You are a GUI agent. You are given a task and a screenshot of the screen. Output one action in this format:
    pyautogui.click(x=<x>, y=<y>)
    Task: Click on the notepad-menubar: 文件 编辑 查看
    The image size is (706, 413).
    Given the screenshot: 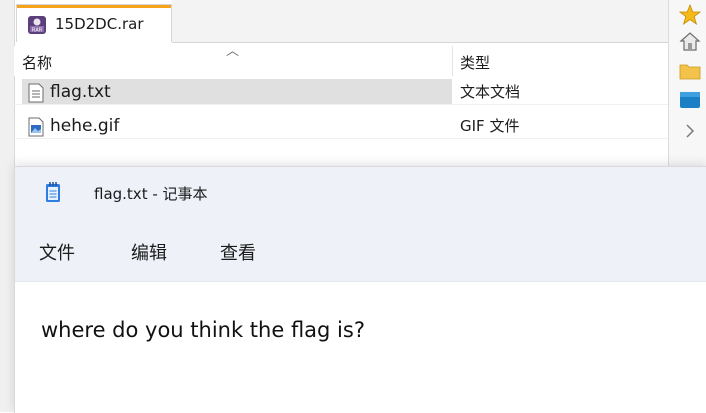 What is the action you would take?
    pyautogui.click(x=360, y=251)
    